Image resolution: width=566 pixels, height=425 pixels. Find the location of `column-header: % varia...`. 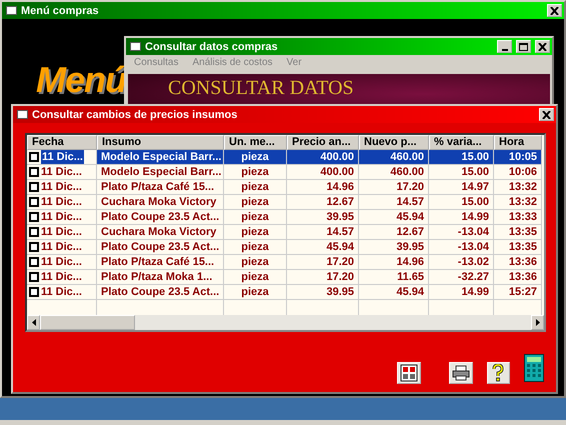

column-header: % varia... is located at coordinates (461, 142).